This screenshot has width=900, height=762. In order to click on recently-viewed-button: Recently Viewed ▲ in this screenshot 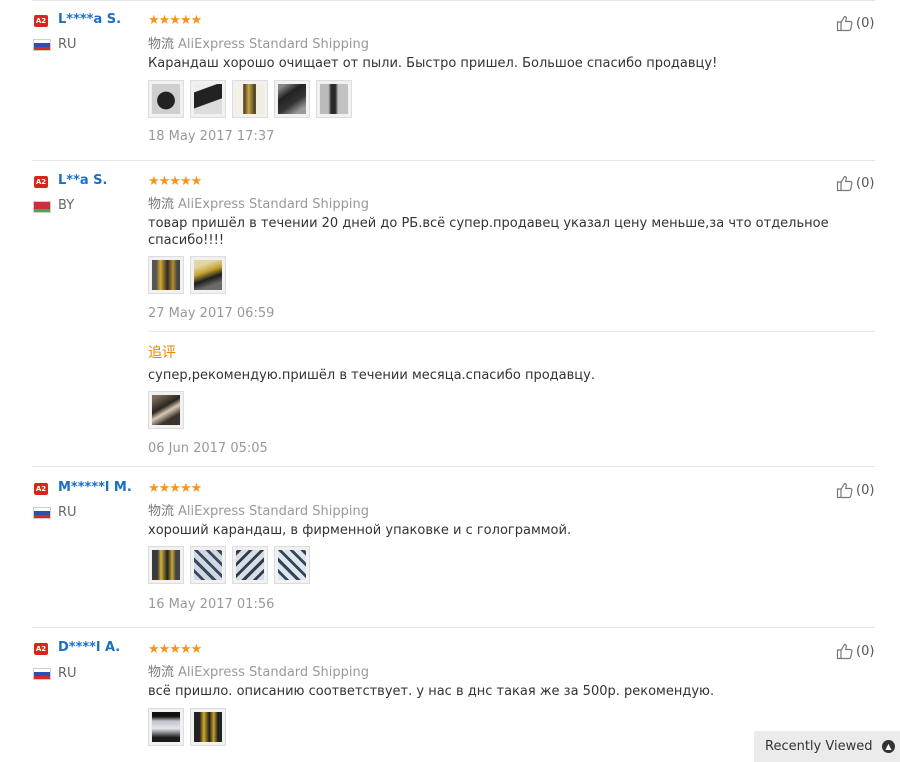, I will do `click(827, 746)`.